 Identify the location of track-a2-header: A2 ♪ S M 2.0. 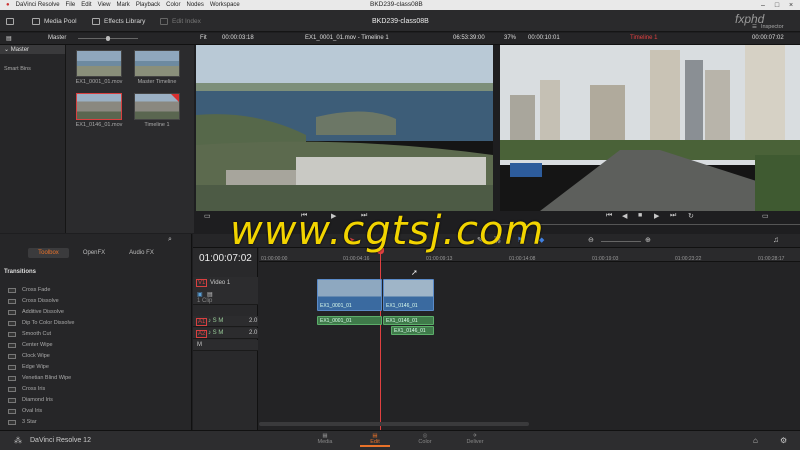
(225, 333).